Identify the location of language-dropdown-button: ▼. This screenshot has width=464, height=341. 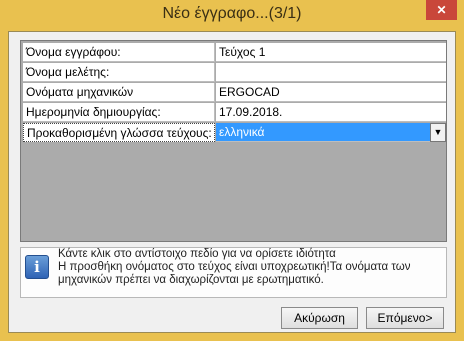
(438, 132).